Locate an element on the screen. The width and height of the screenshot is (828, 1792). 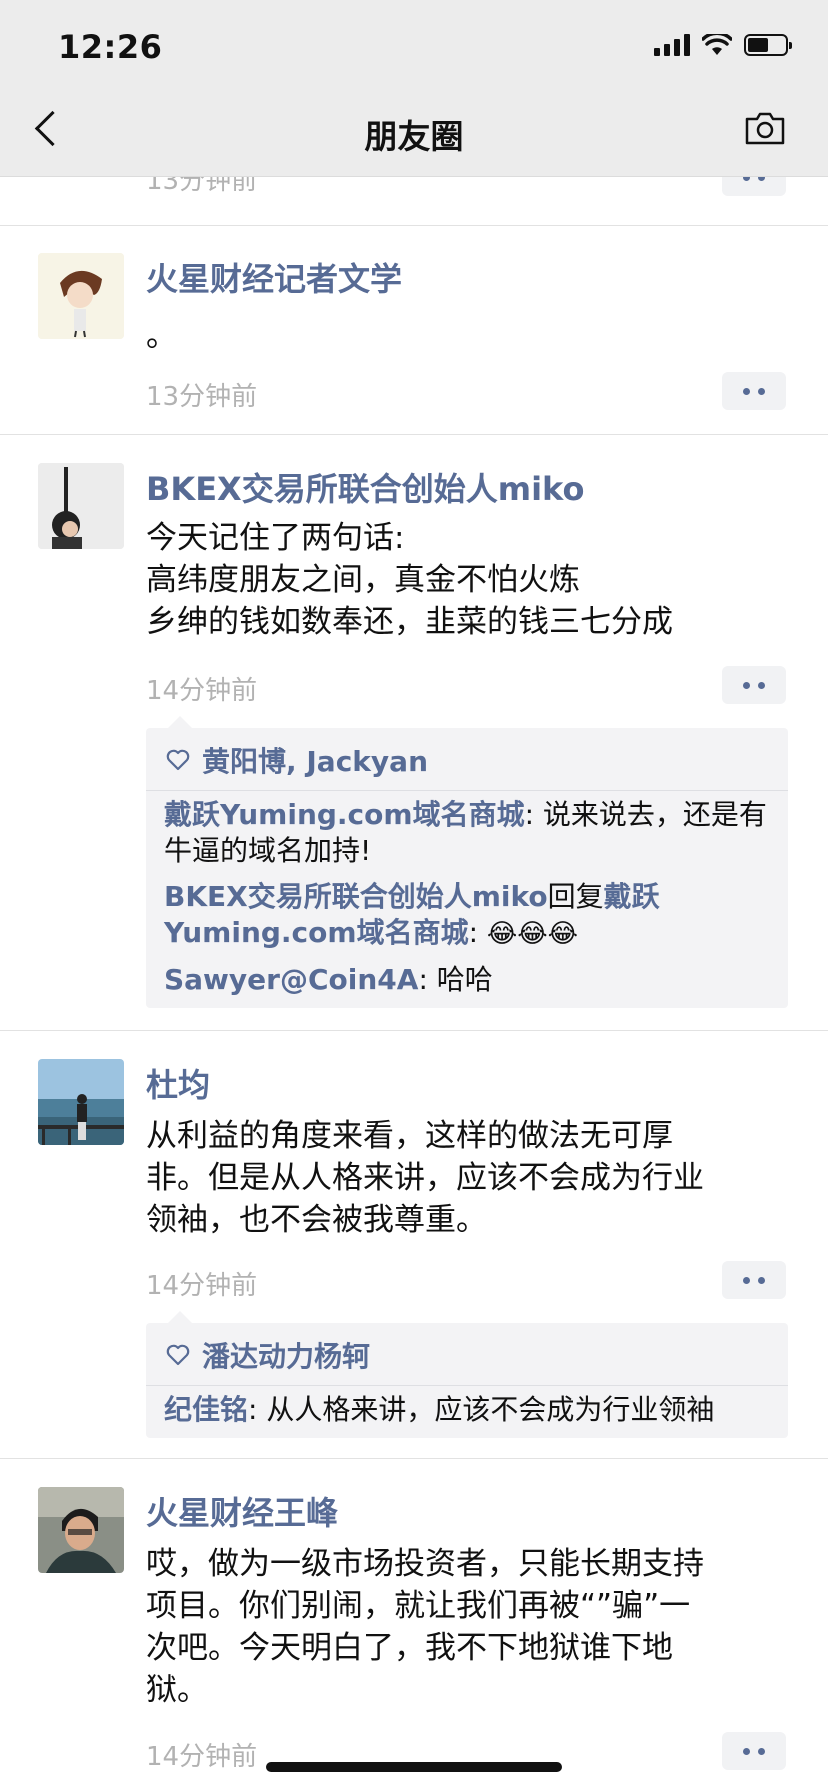
comment-author: 戴跃Yuming.com域名商城 is located at coordinates (344, 814).